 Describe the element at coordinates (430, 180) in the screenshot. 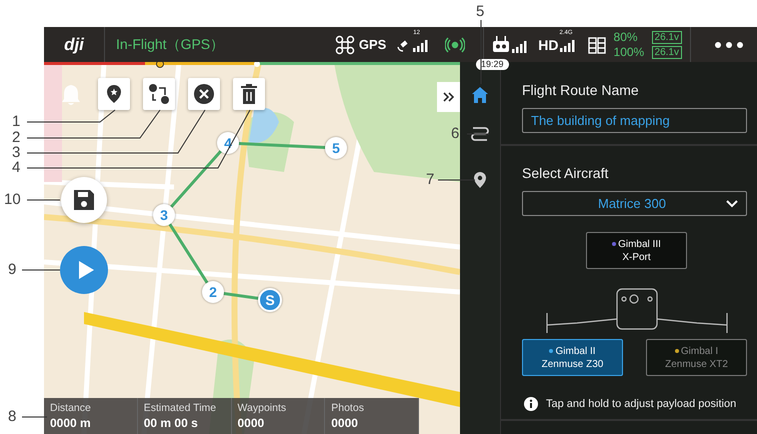

I see `callout-number: 7` at that location.